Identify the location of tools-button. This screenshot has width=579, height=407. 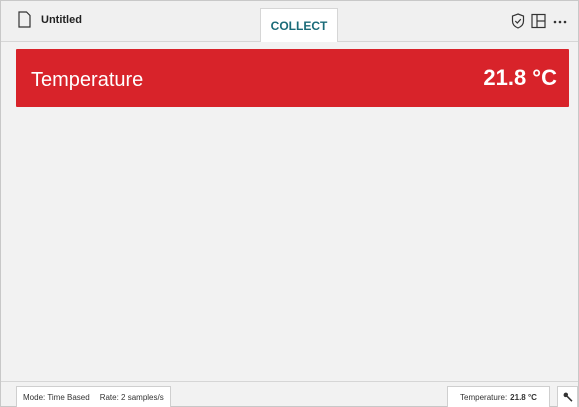
(567, 396).